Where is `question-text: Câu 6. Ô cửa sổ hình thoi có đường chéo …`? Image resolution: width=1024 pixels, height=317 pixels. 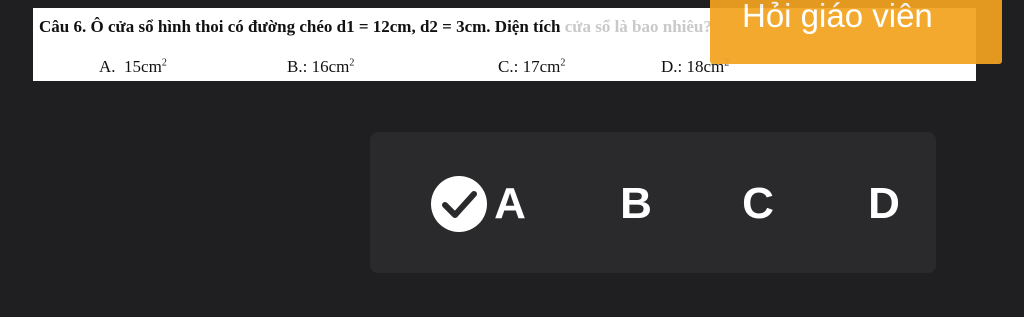 question-text: Câu 6. Ô cửa sổ hình thoi có đường chéo … is located at coordinates (375, 27).